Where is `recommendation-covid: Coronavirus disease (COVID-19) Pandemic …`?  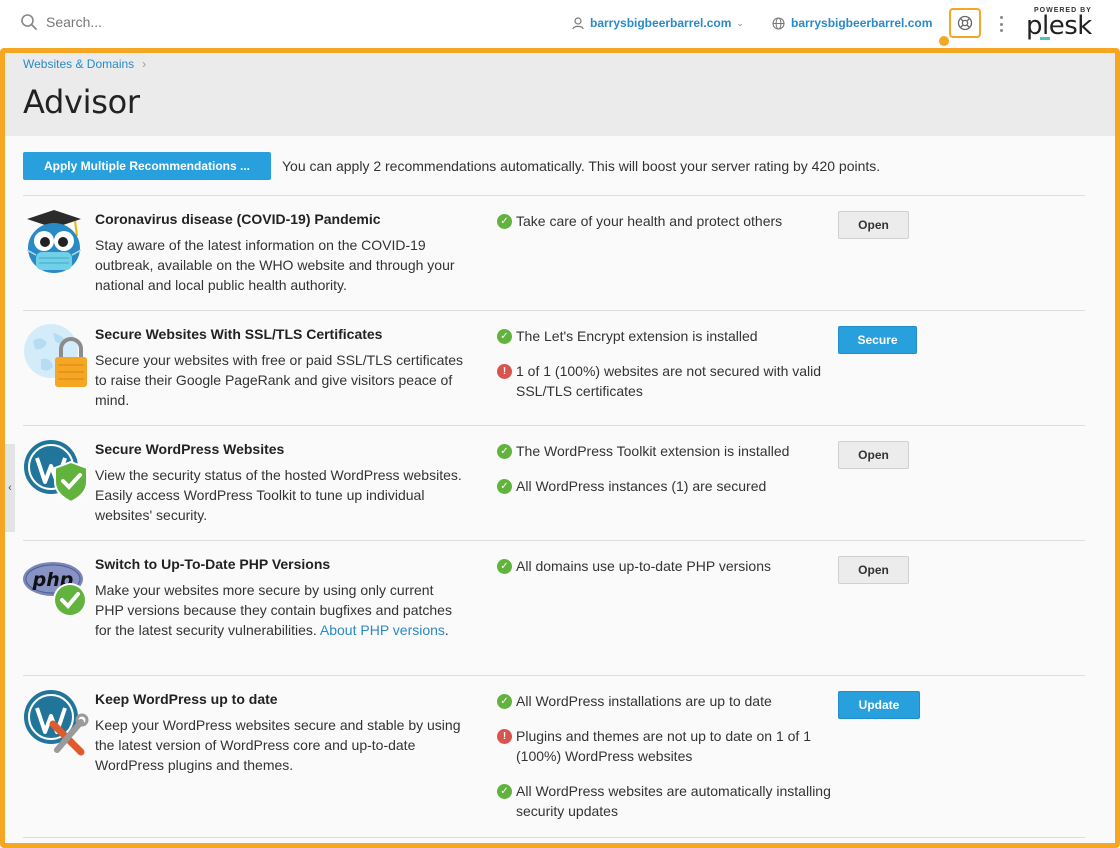
recommendation-covid: Coronavirus disease (COVID-19) Pandemic … is located at coordinates (554, 253).